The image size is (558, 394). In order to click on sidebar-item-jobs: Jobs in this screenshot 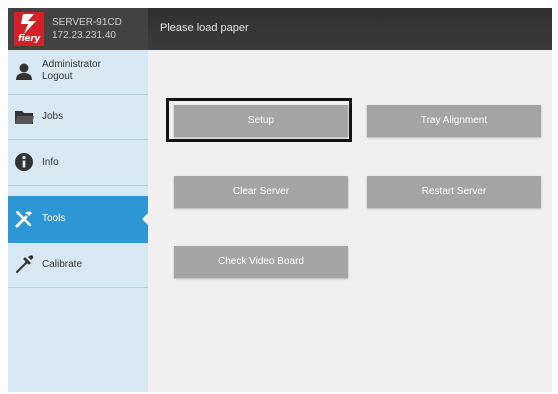, I will do `click(78, 117)`.